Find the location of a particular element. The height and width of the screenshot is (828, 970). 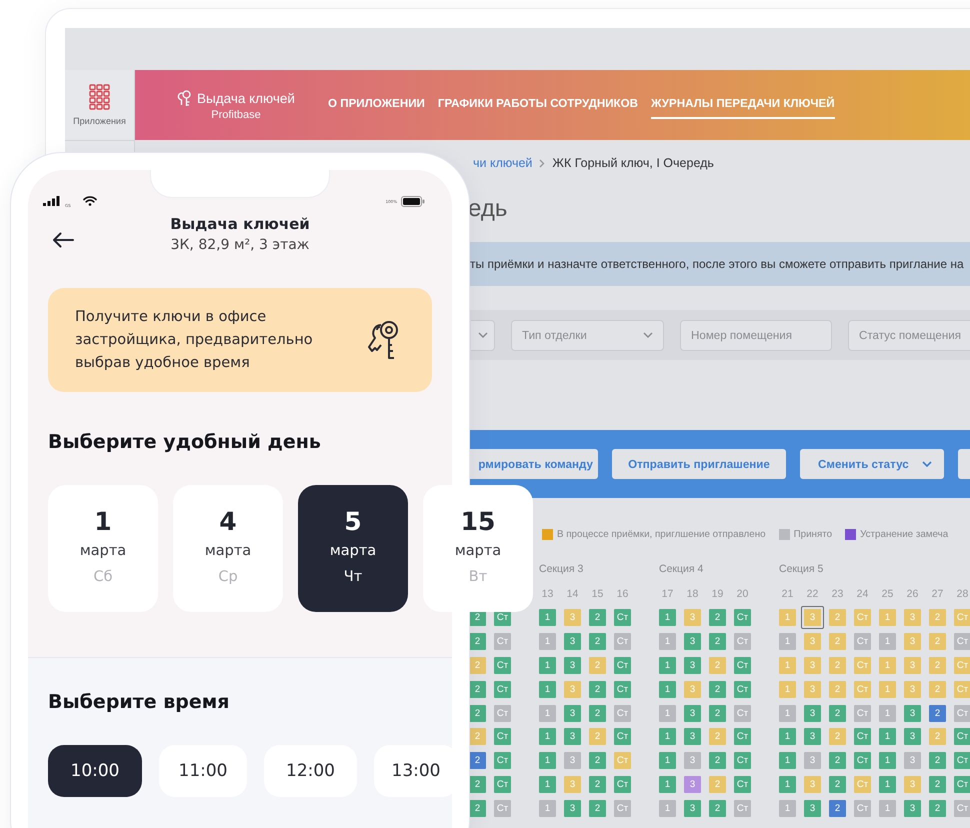

date-card: 5 марта Чт is located at coordinates (353, 548).